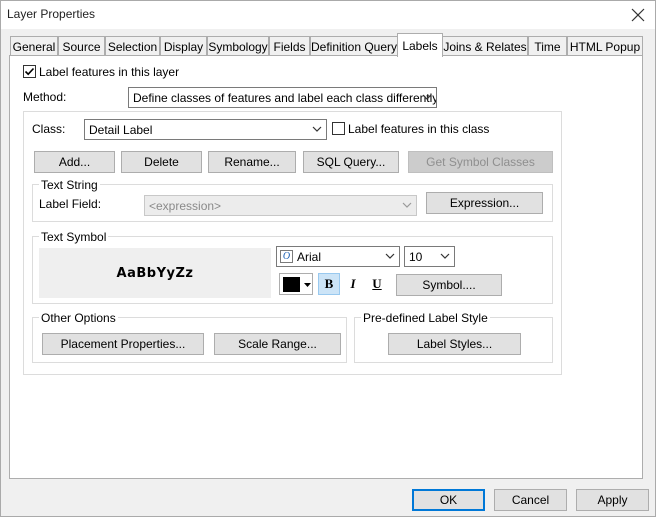 The height and width of the screenshot is (517, 656). I want to click on font-dropdown: O Arial, so click(338, 256).